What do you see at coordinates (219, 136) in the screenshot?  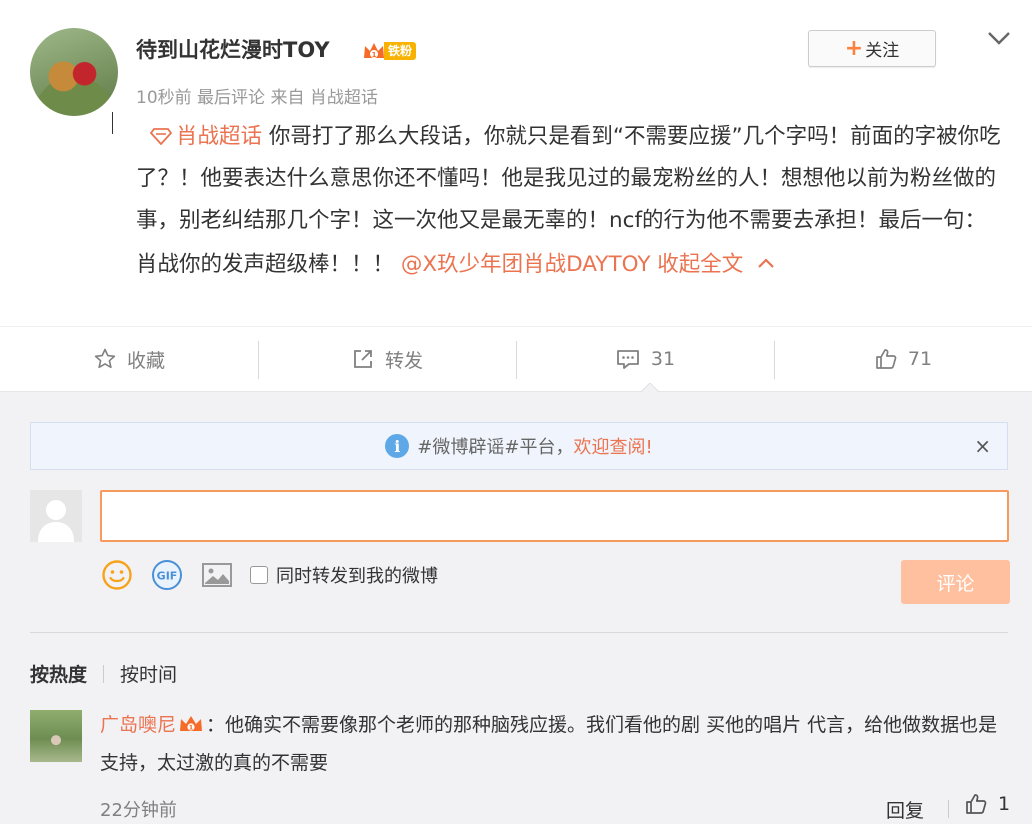 I see `super-topic-link: 肖战超话` at bounding box center [219, 136].